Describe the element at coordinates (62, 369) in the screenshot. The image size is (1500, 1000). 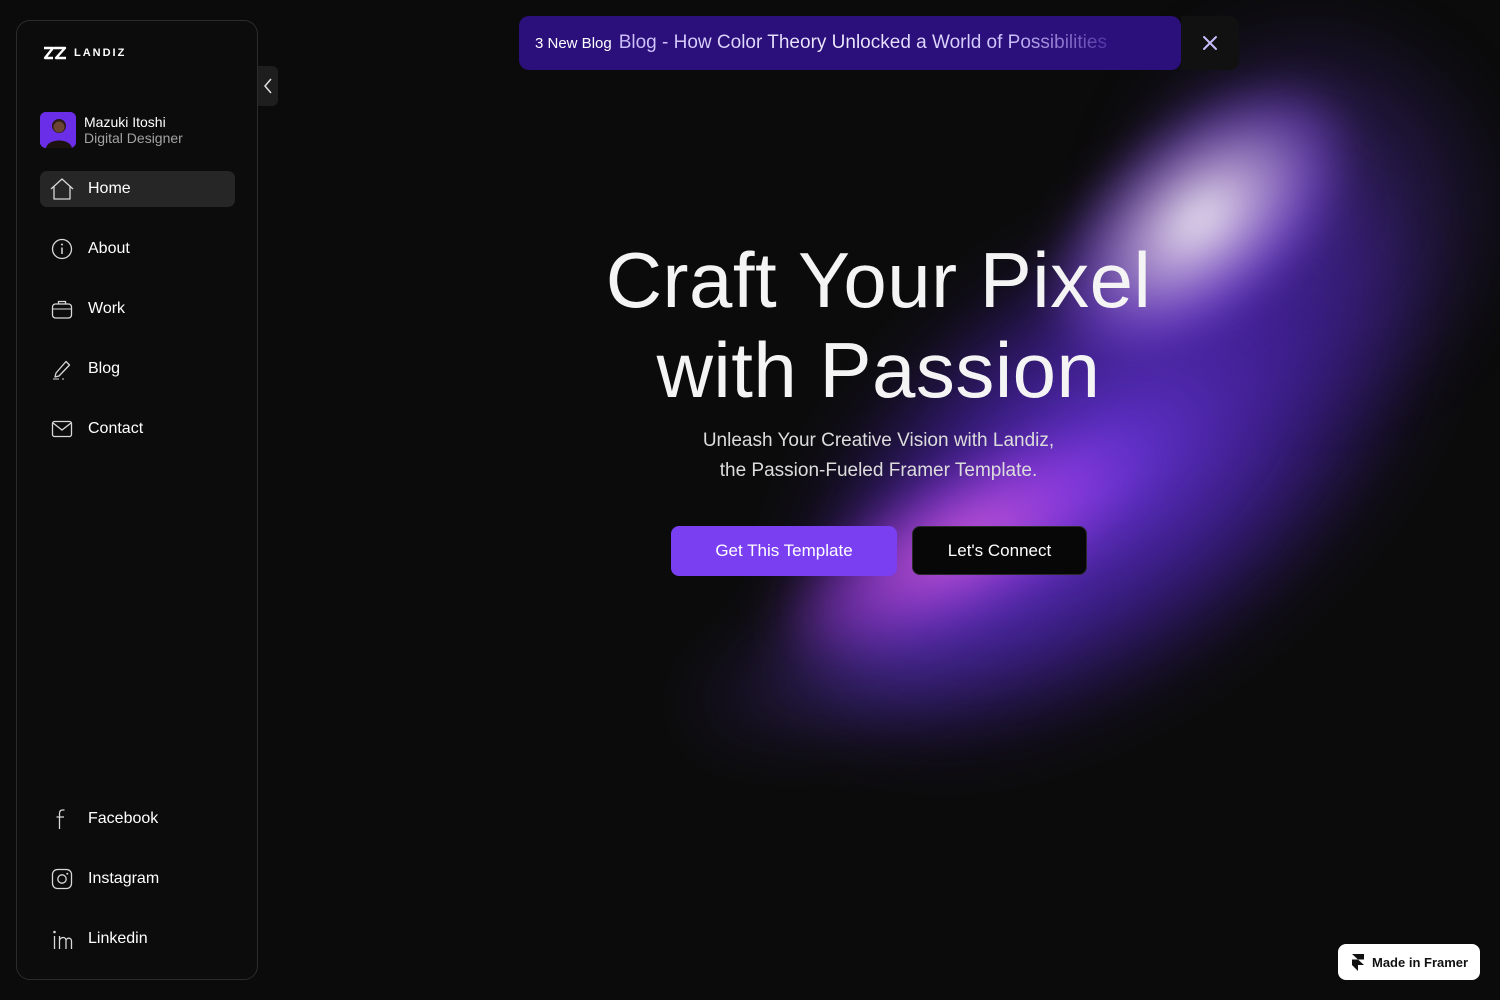
I see `pen-icon` at that location.